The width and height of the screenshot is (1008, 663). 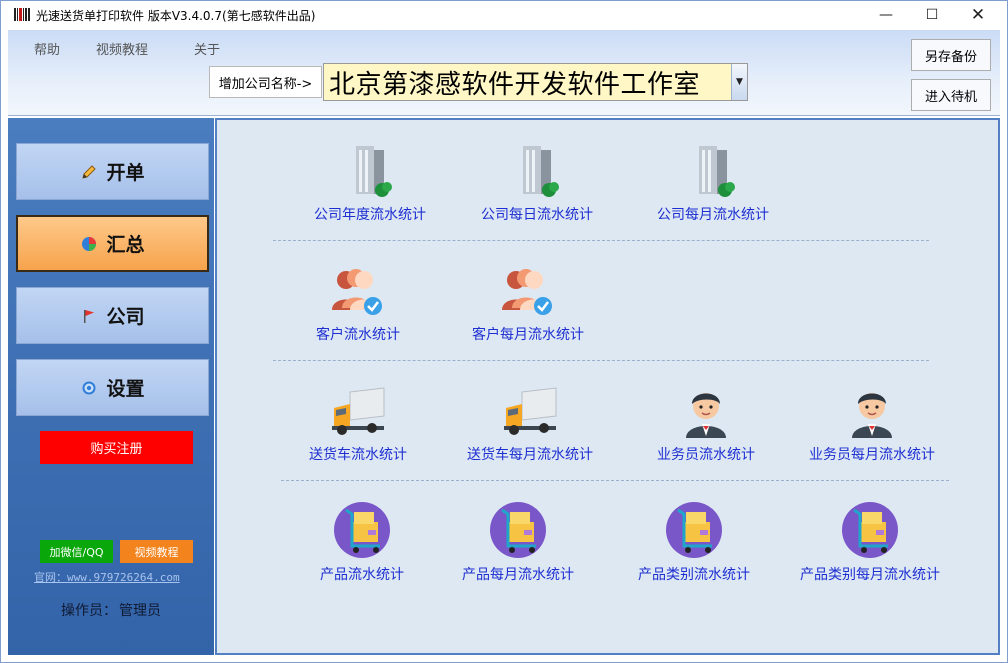 What do you see at coordinates (125, 317) in the screenshot?
I see `nav-company-label: 公司` at bounding box center [125, 317].